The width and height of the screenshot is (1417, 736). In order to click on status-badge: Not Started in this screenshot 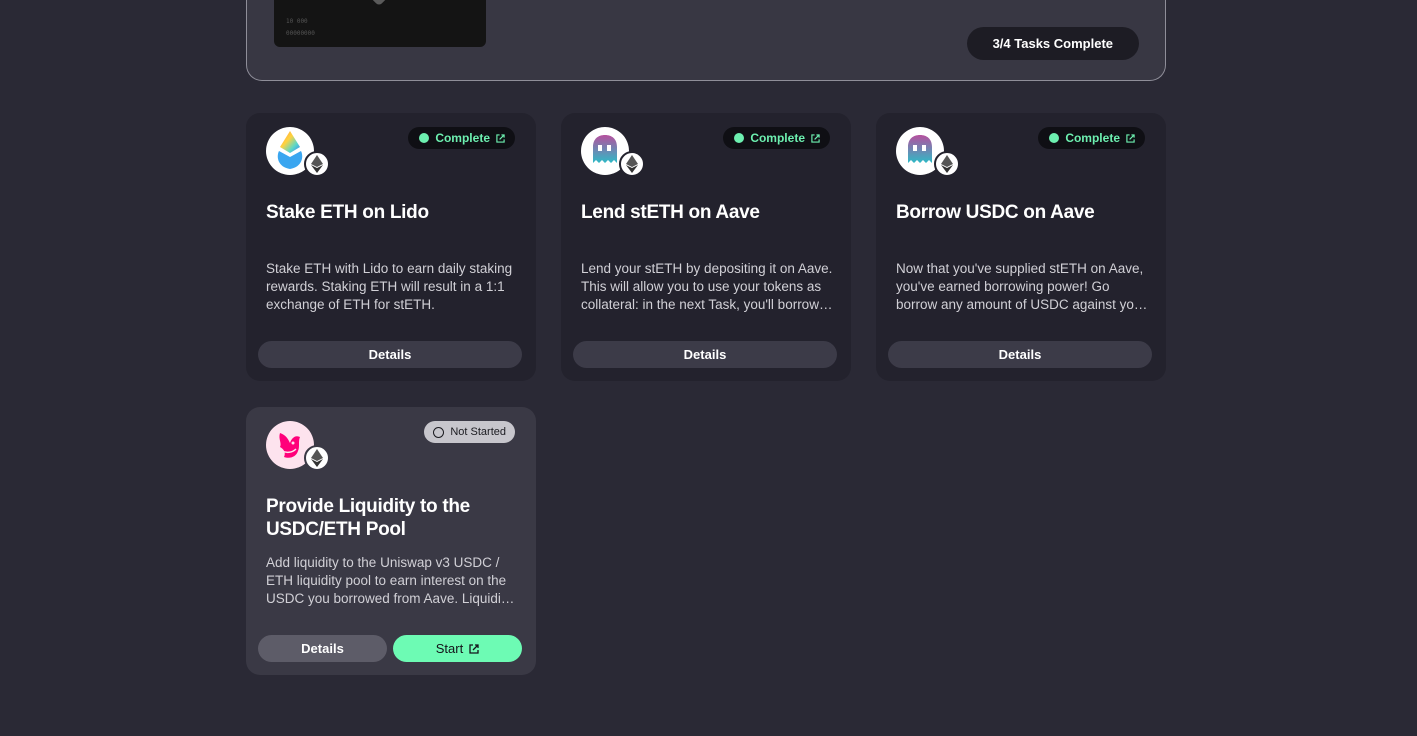, I will do `click(469, 432)`.